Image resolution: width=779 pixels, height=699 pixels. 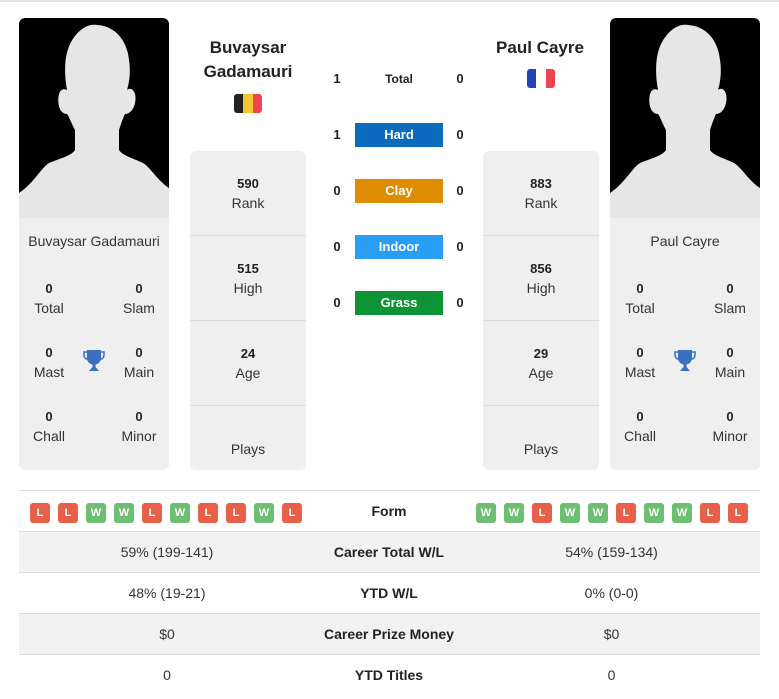 I want to click on player2-name: Paul Cayre, so click(x=540, y=47).